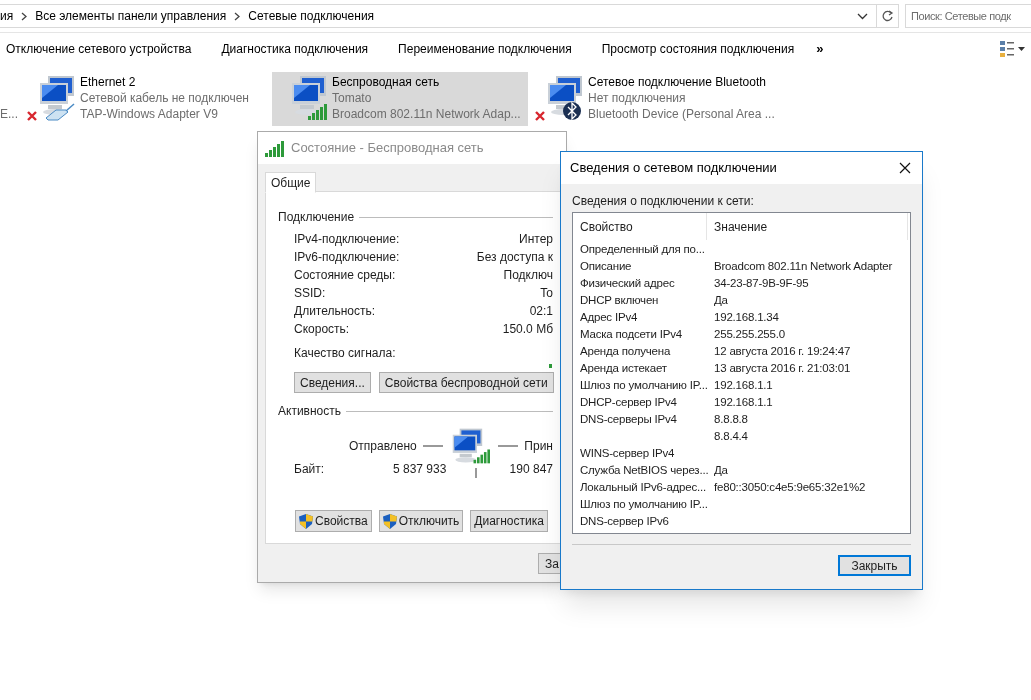 The image size is (1031, 700). I want to click on dialog-button: Свойства, so click(333, 521).